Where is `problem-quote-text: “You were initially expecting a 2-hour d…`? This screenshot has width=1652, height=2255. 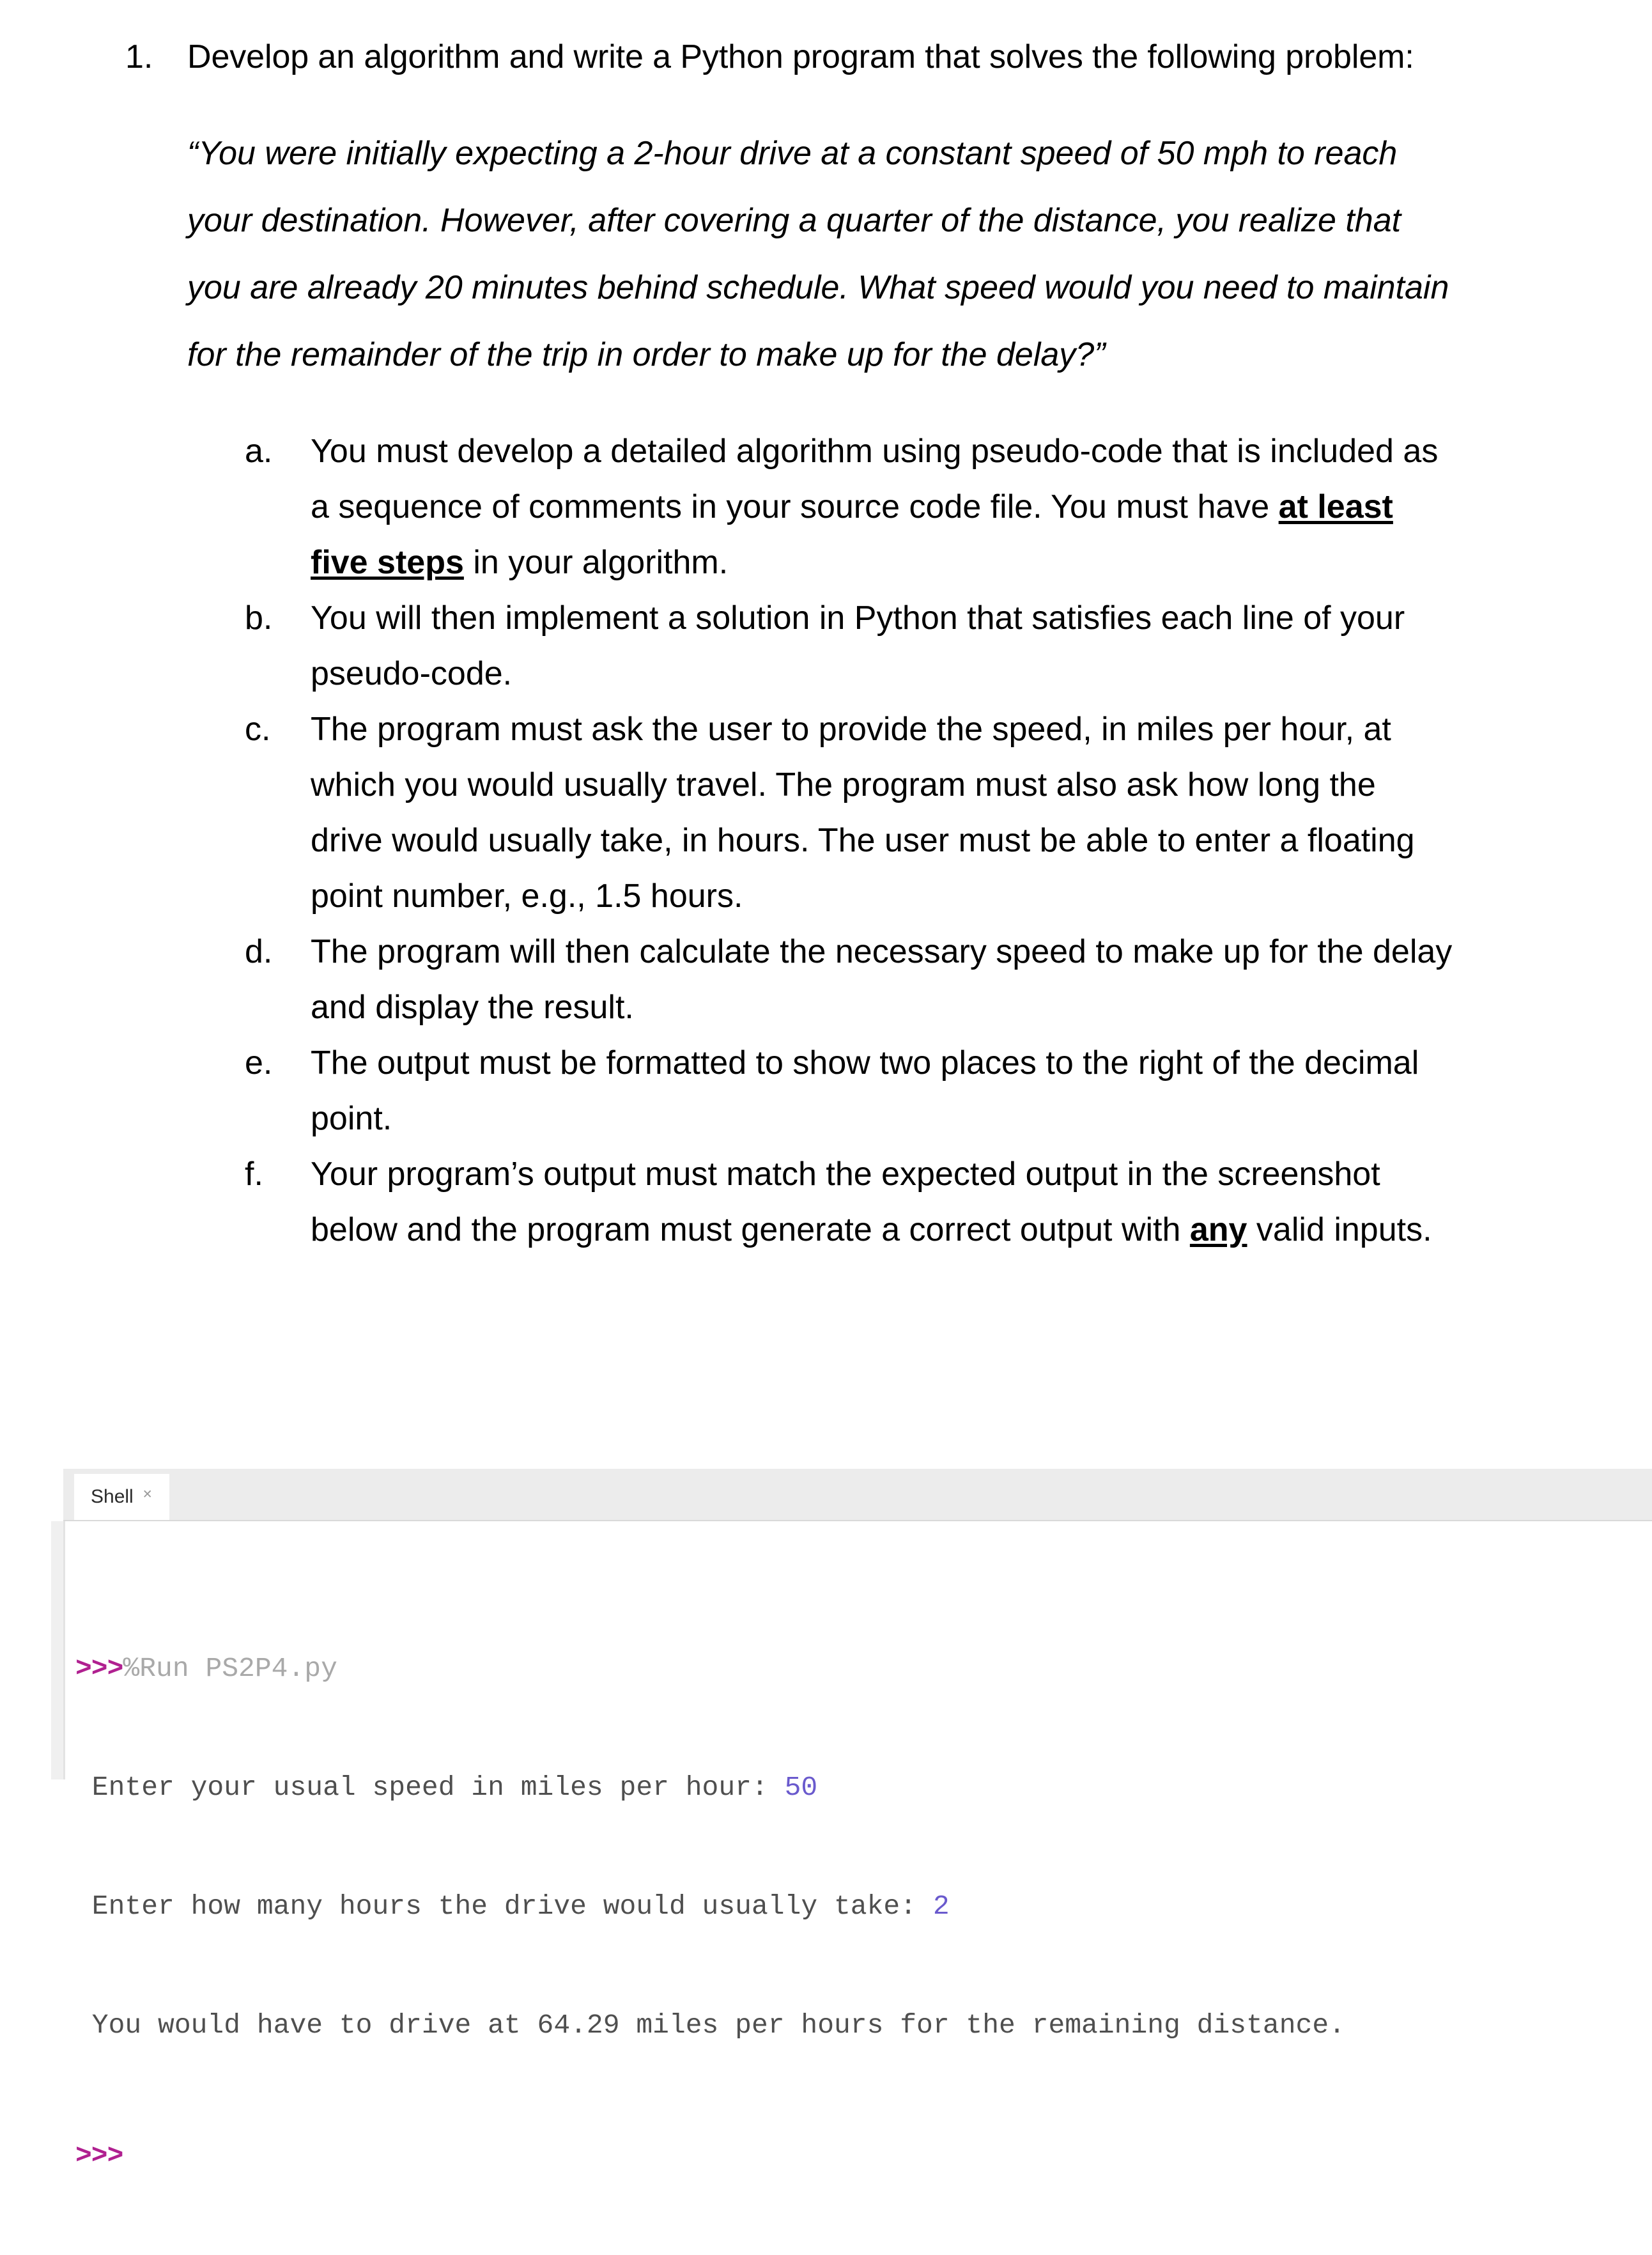
problem-quote-text: “You were initially expecting a 2-hour d… is located at coordinates (818, 254).